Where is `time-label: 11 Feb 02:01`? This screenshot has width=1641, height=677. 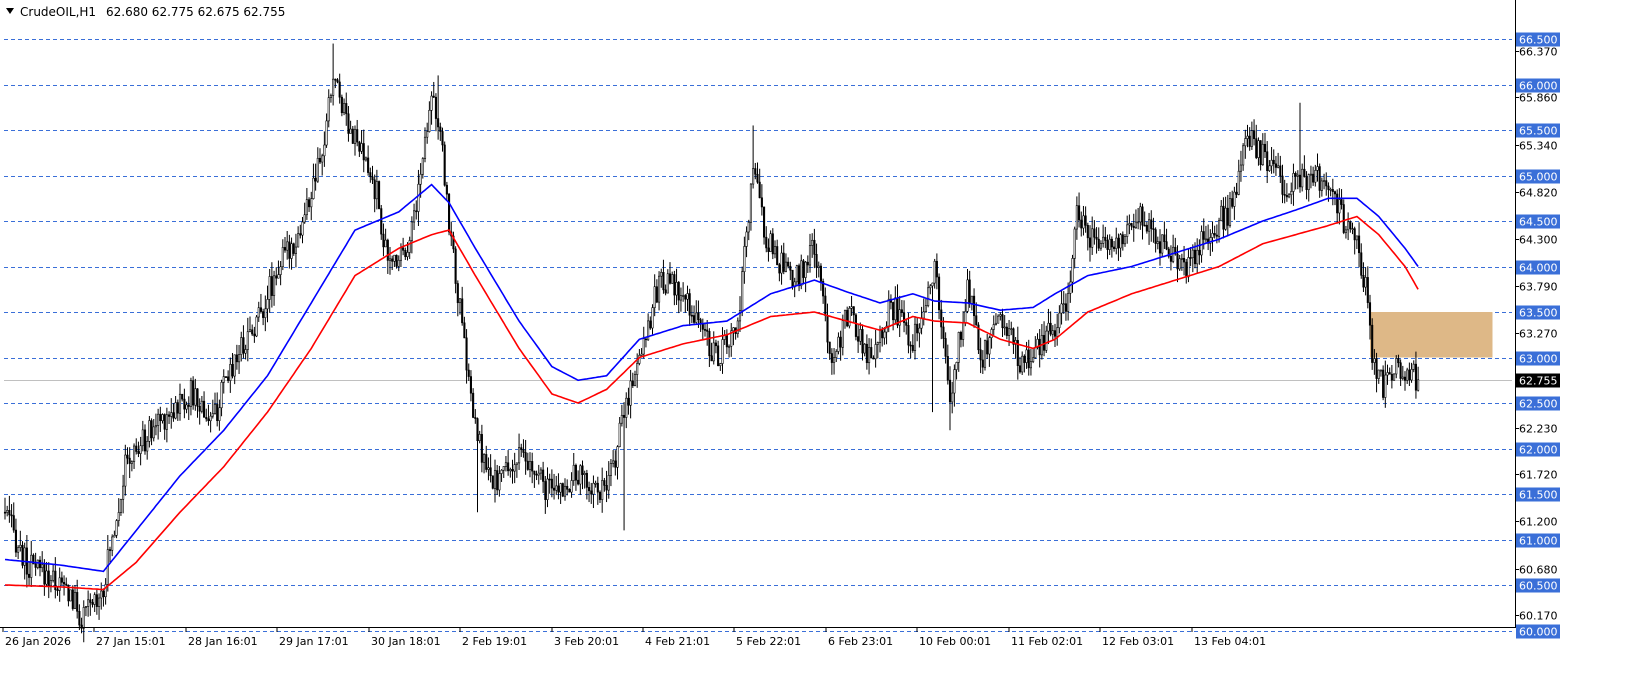
time-label: 11 Feb 02:01 is located at coordinates (1047, 641).